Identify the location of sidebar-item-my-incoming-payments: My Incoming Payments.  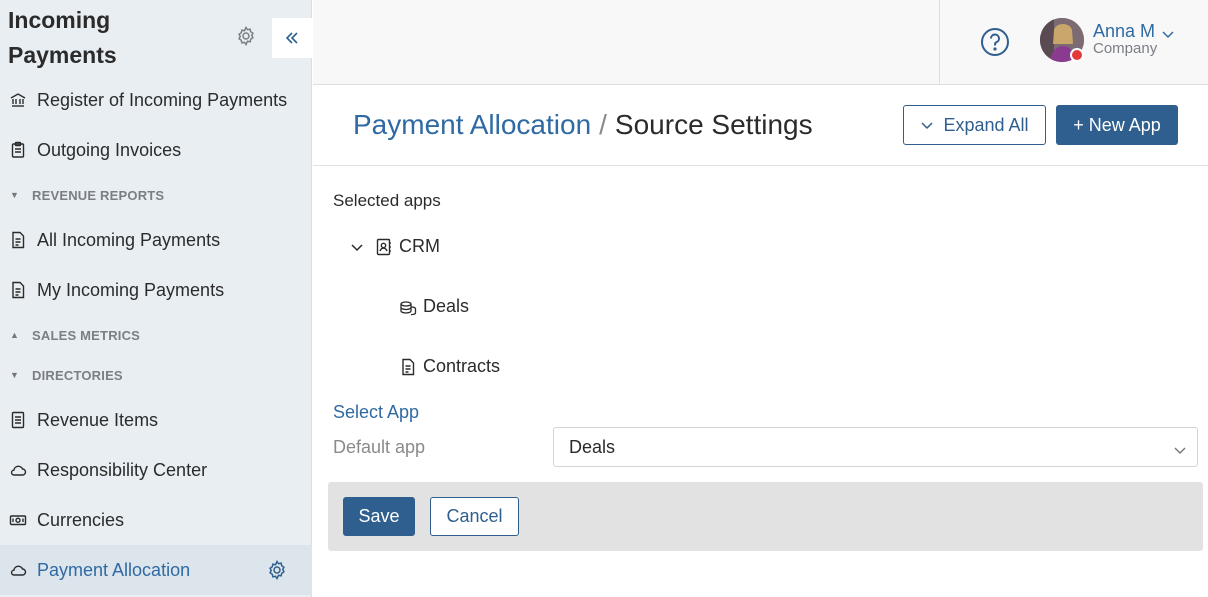
(156, 290).